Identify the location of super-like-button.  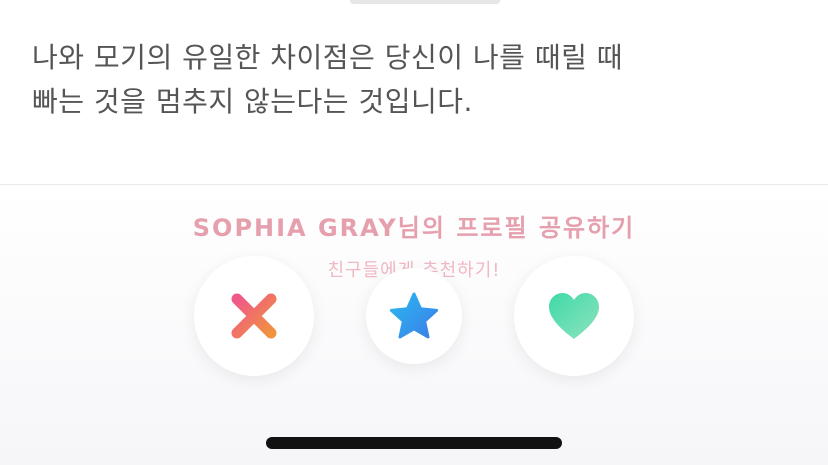
(414, 316).